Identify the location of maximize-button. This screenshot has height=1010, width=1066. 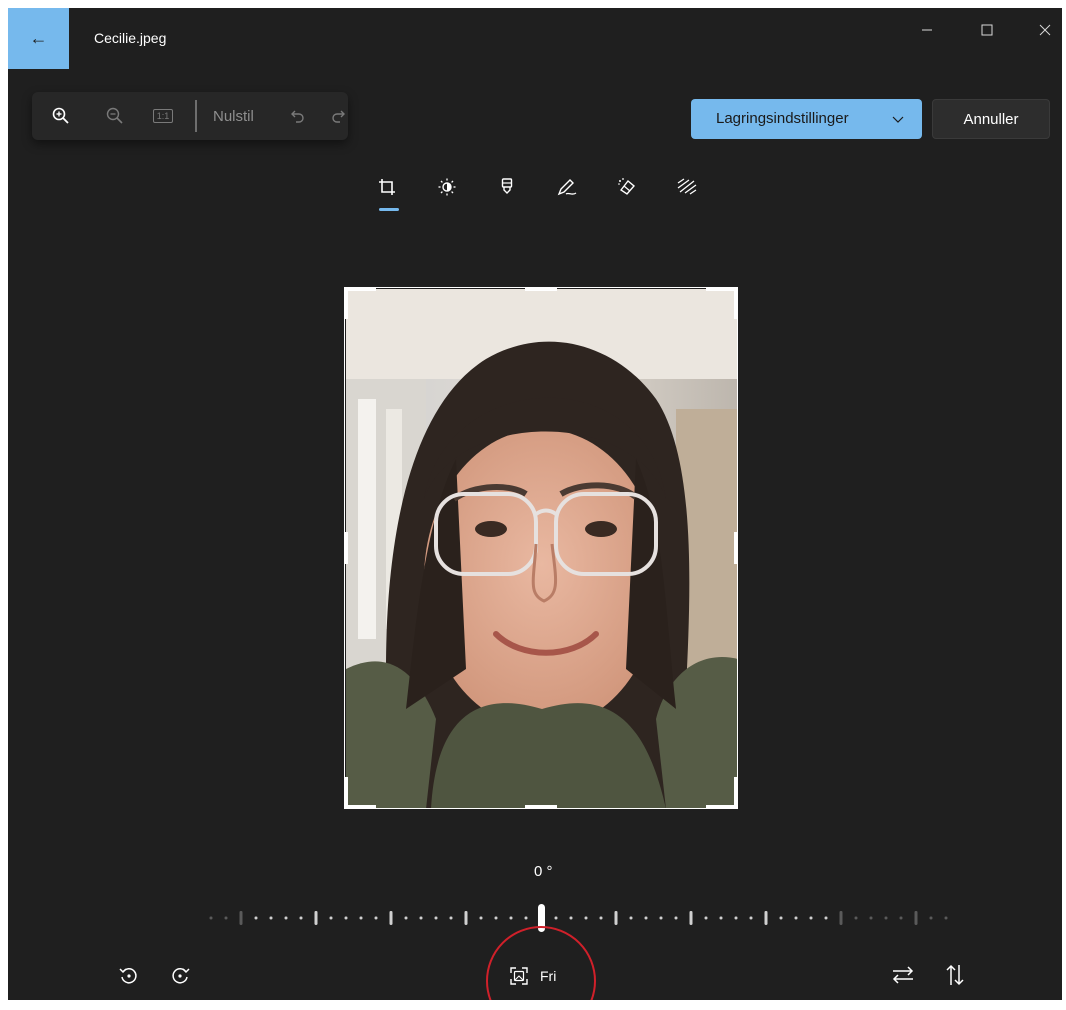
(987, 30).